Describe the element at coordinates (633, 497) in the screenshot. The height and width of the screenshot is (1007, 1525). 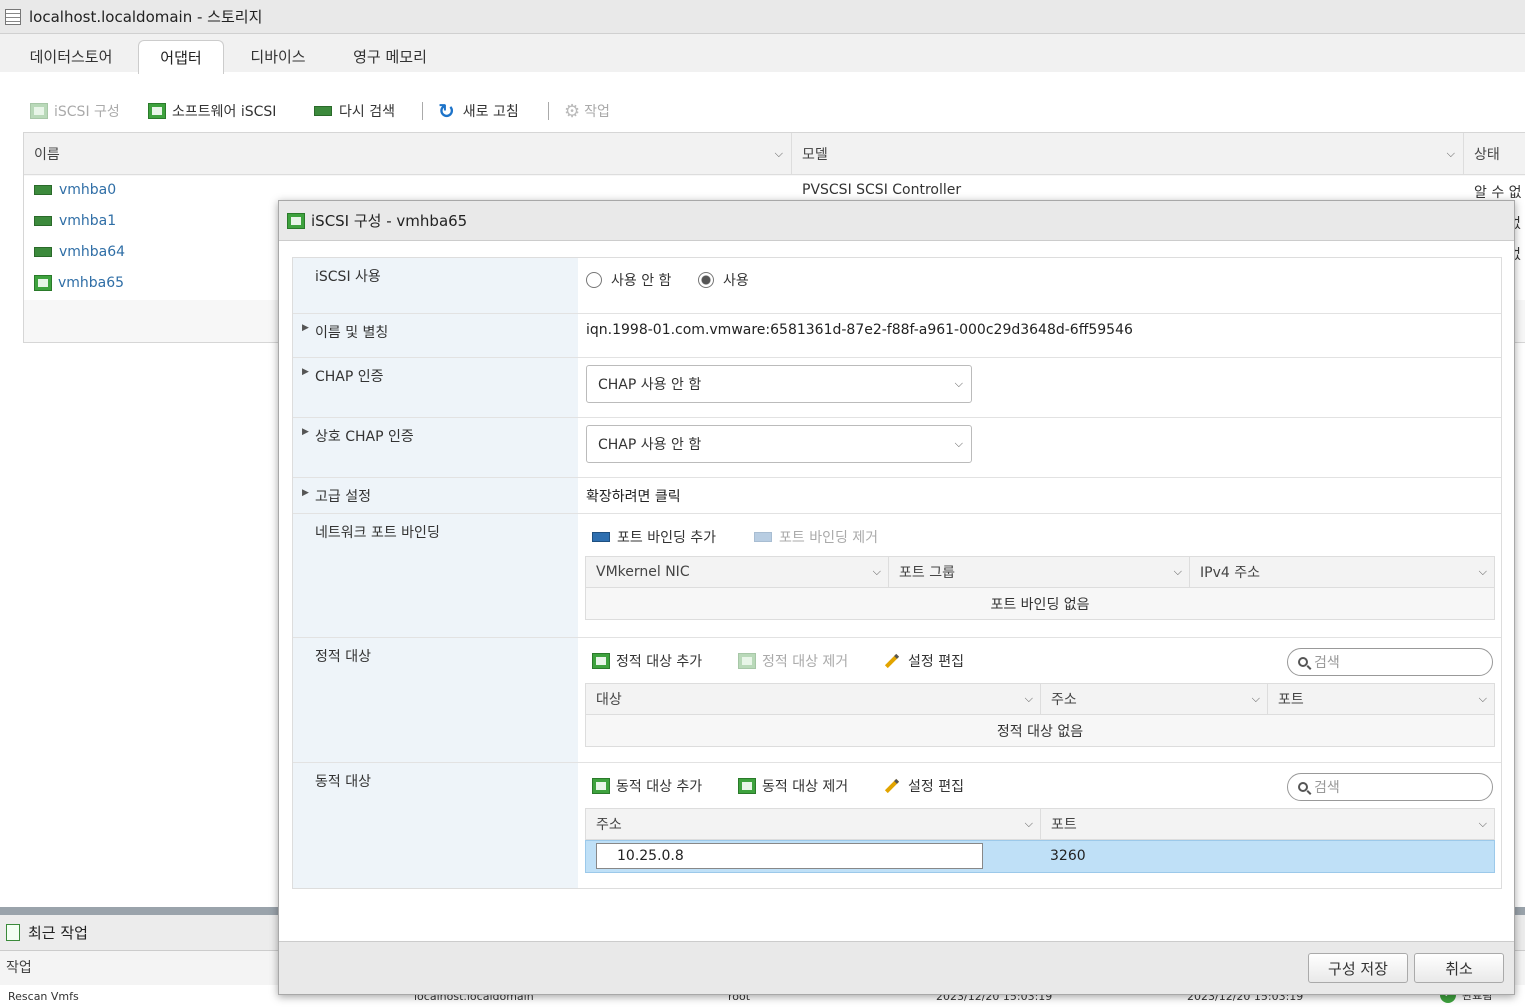
I see `advanced-hint: 확장하려면 클릭` at that location.